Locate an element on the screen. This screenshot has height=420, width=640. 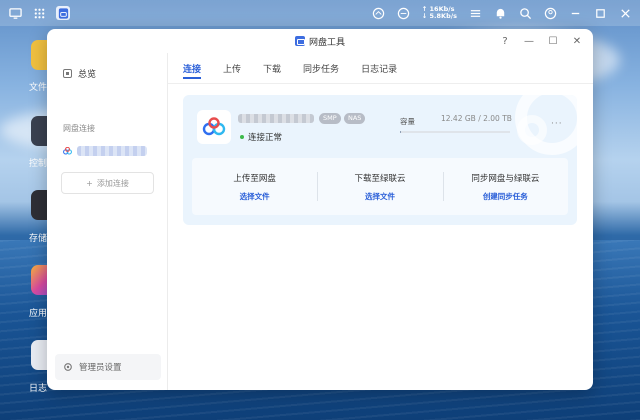
download-speed: ↓ 5.8Kb/s is located at coordinates (439, 16).